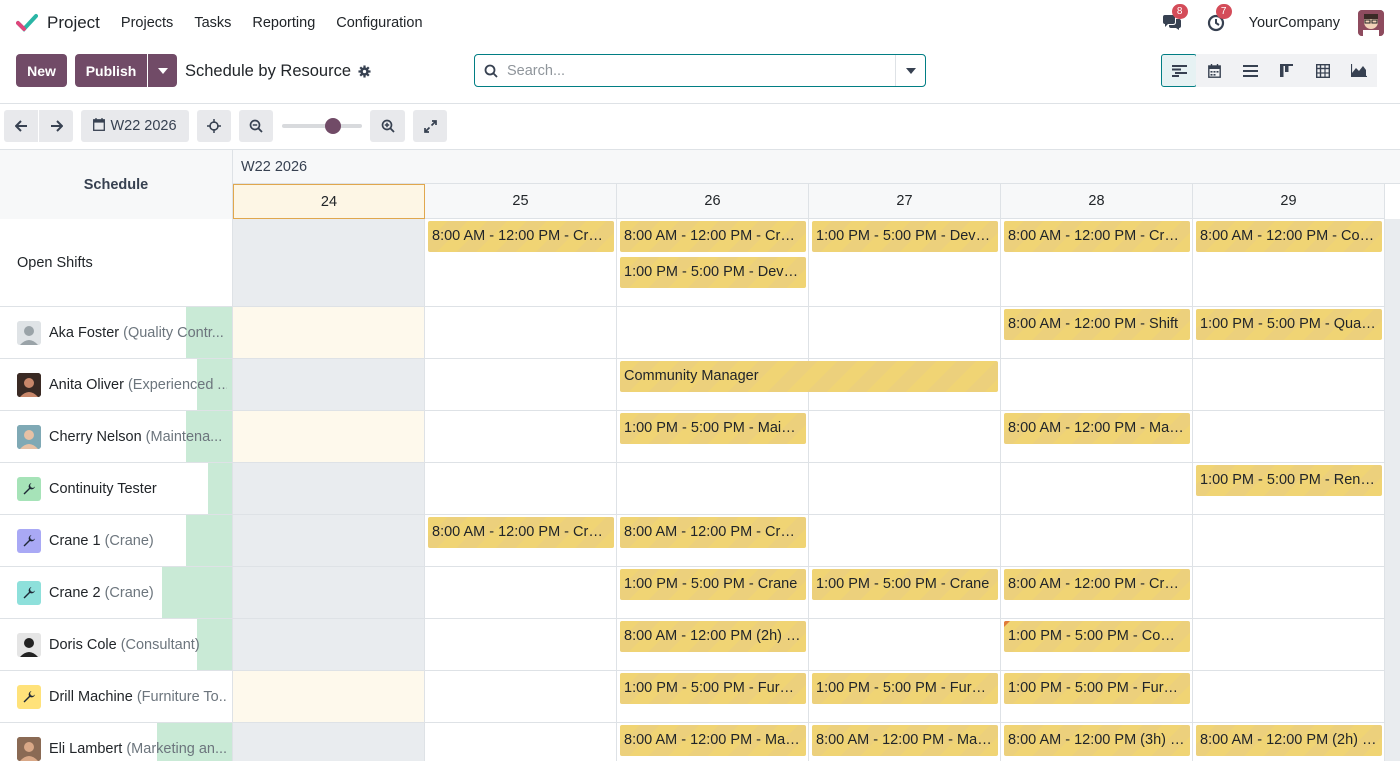  Describe the element at coordinates (56, 126) in the screenshot. I see `next-period-button` at that location.